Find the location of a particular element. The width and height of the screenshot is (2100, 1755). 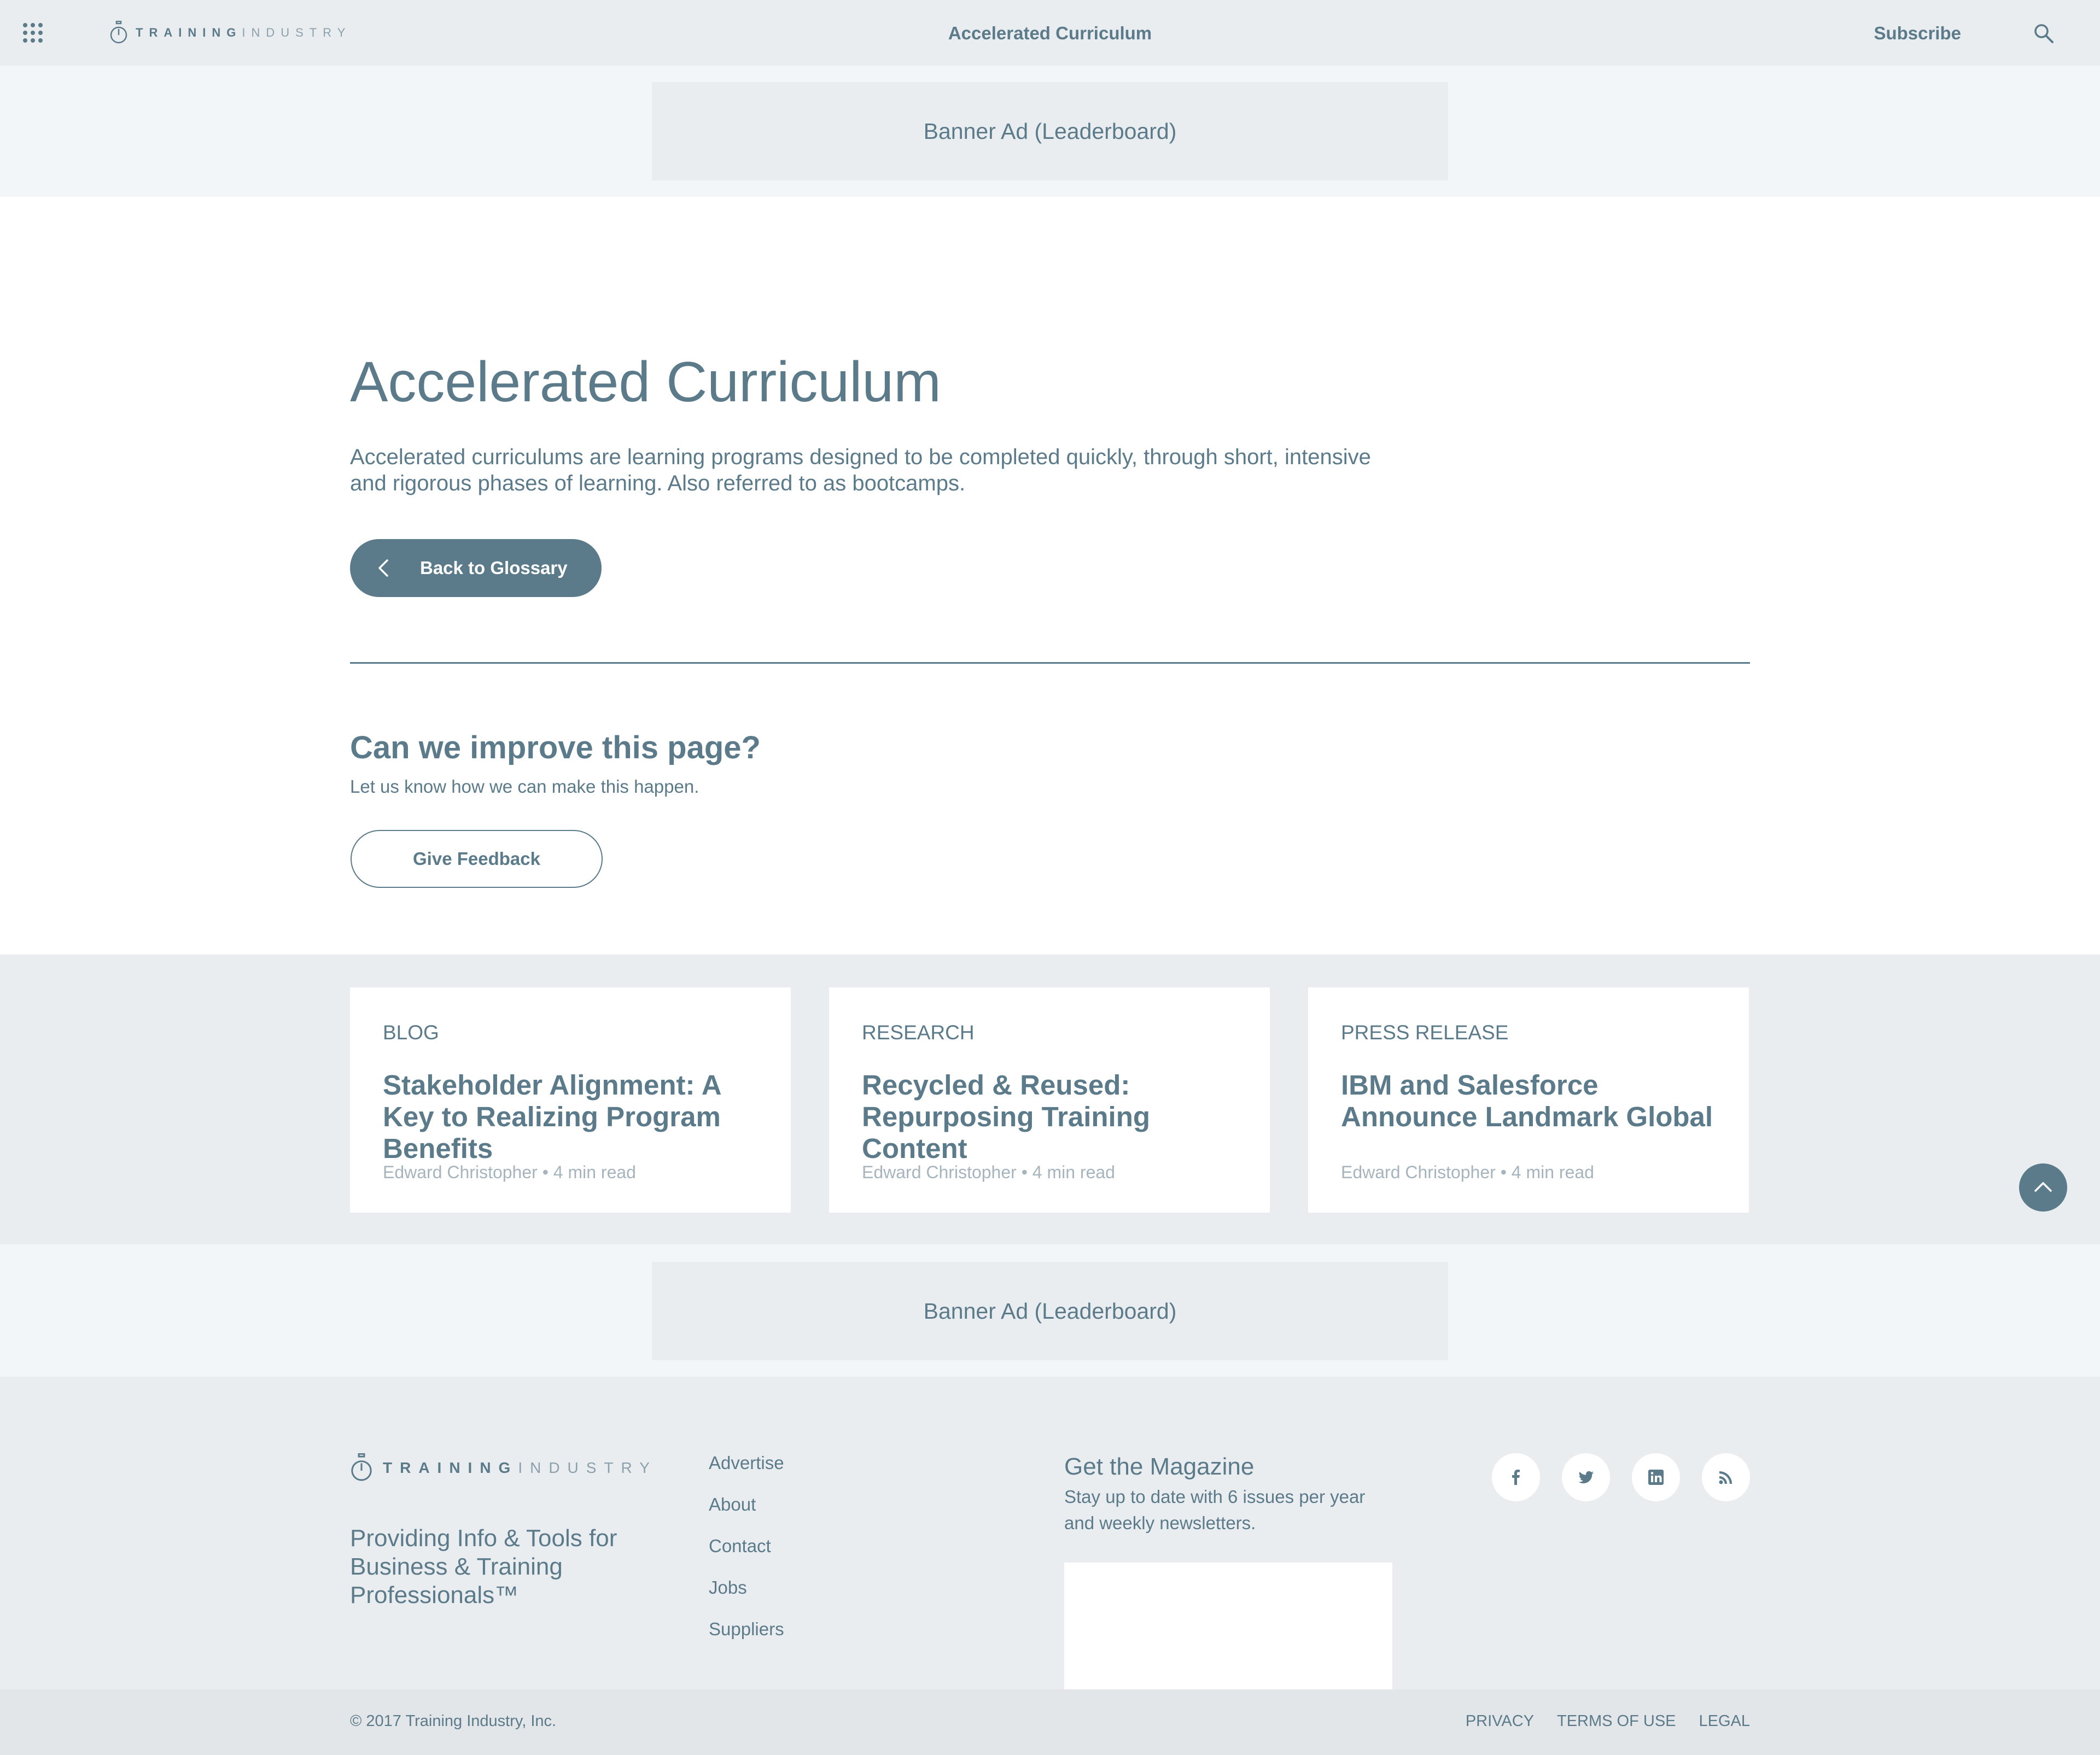

linkedin-button is located at coordinates (1656, 1477).